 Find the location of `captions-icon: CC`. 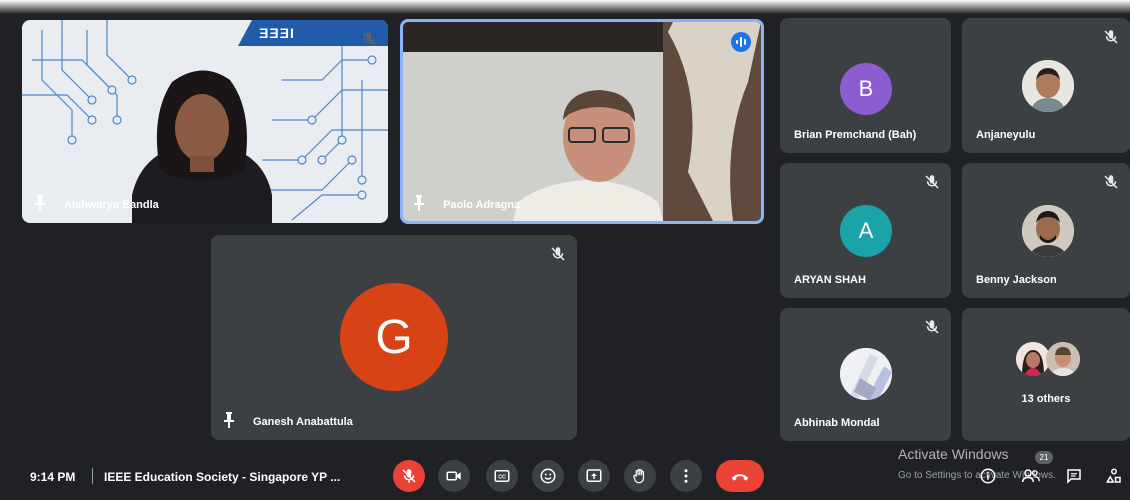

captions-icon: CC is located at coordinates (502, 476).